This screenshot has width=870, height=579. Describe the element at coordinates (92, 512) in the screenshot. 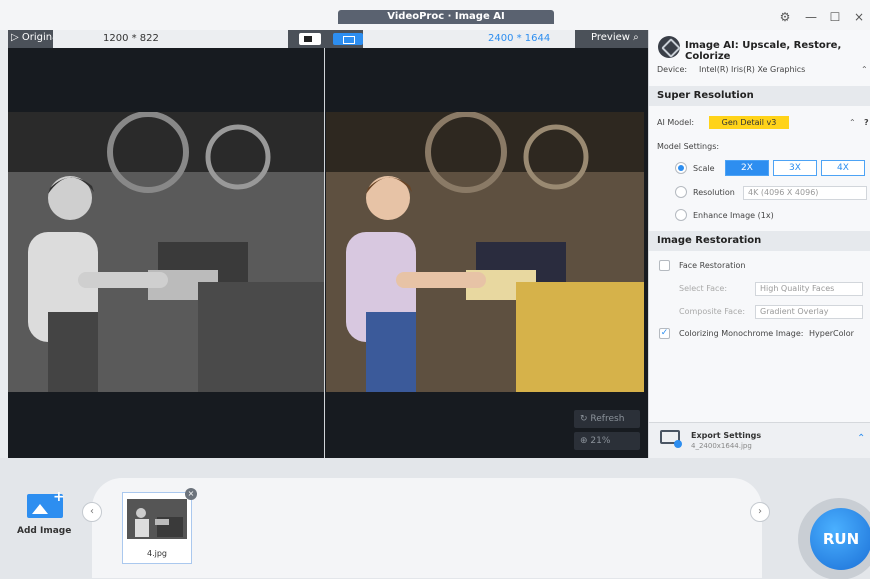

I see `chevron-left-icon: ‹` at that location.